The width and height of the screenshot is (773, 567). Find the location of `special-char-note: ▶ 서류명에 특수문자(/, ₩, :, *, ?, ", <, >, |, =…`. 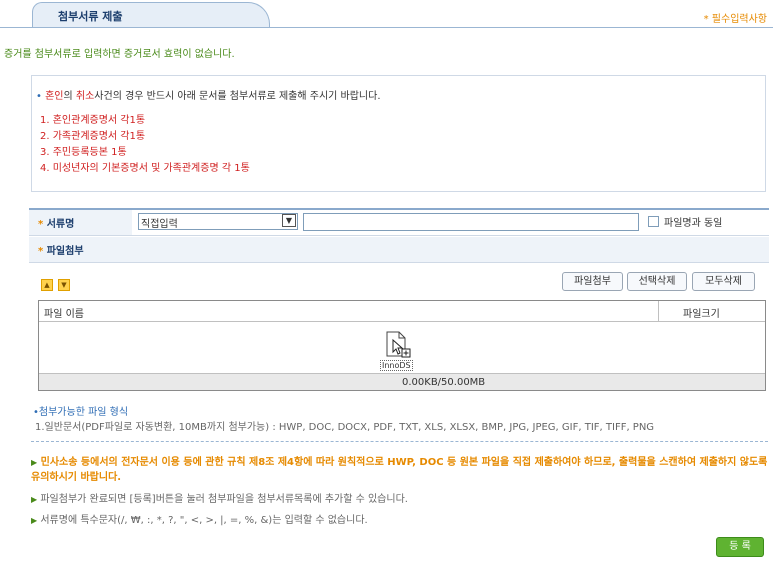

special-char-note: ▶ 서류명에 특수문자(/, ₩, :, *, ?, ", <, >, |, =… is located at coordinates (199, 518).